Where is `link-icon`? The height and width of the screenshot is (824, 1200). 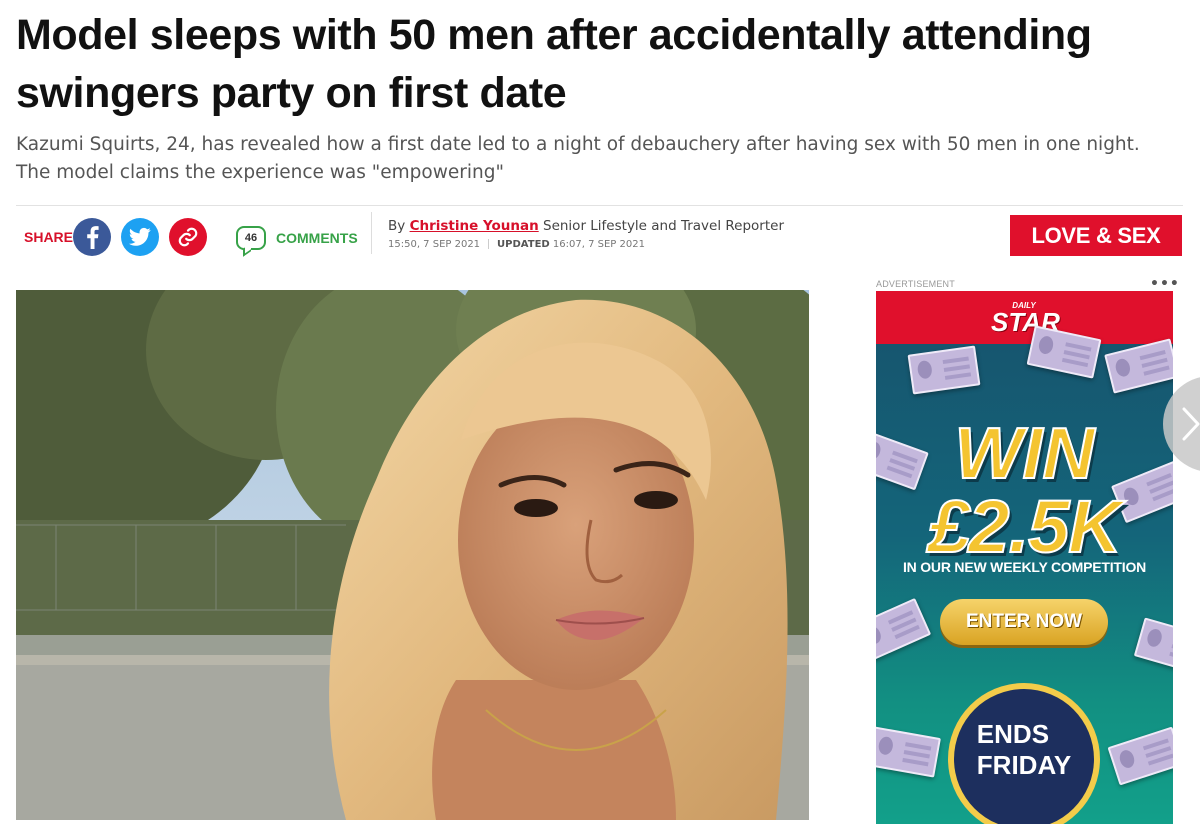 link-icon is located at coordinates (188, 237).